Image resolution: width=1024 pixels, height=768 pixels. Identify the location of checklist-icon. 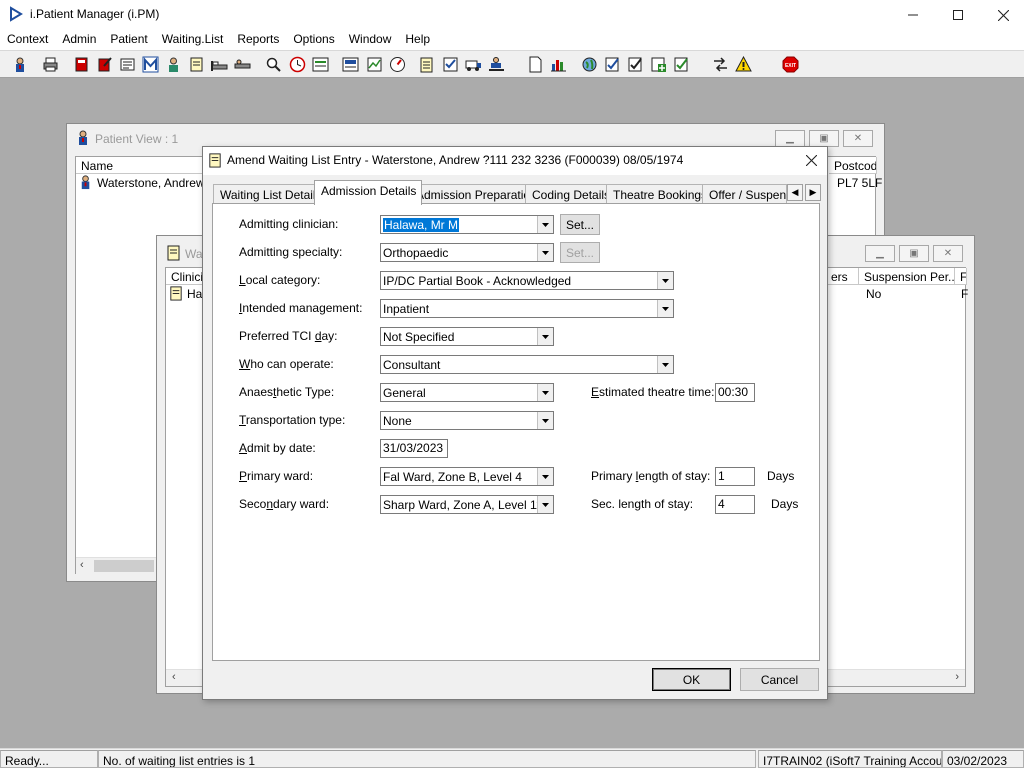
(450, 64).